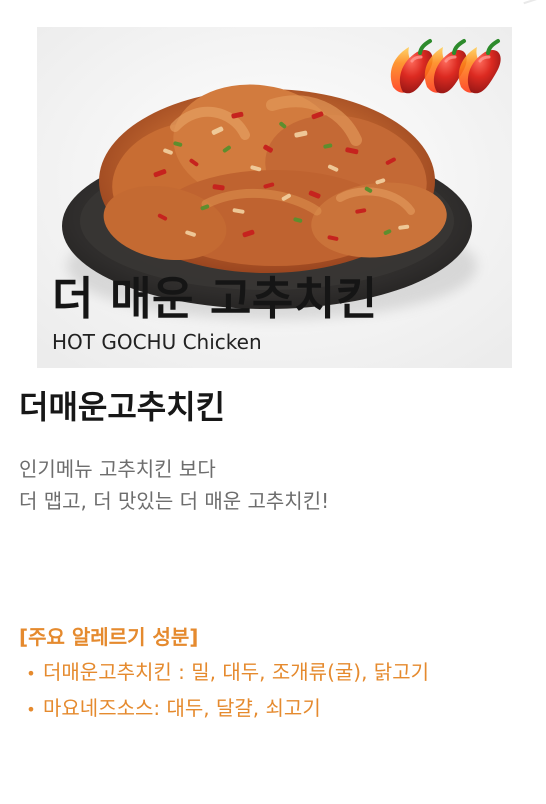 This screenshot has width=546, height=804. What do you see at coordinates (531, 4) in the screenshot?
I see `edge-mark` at bounding box center [531, 4].